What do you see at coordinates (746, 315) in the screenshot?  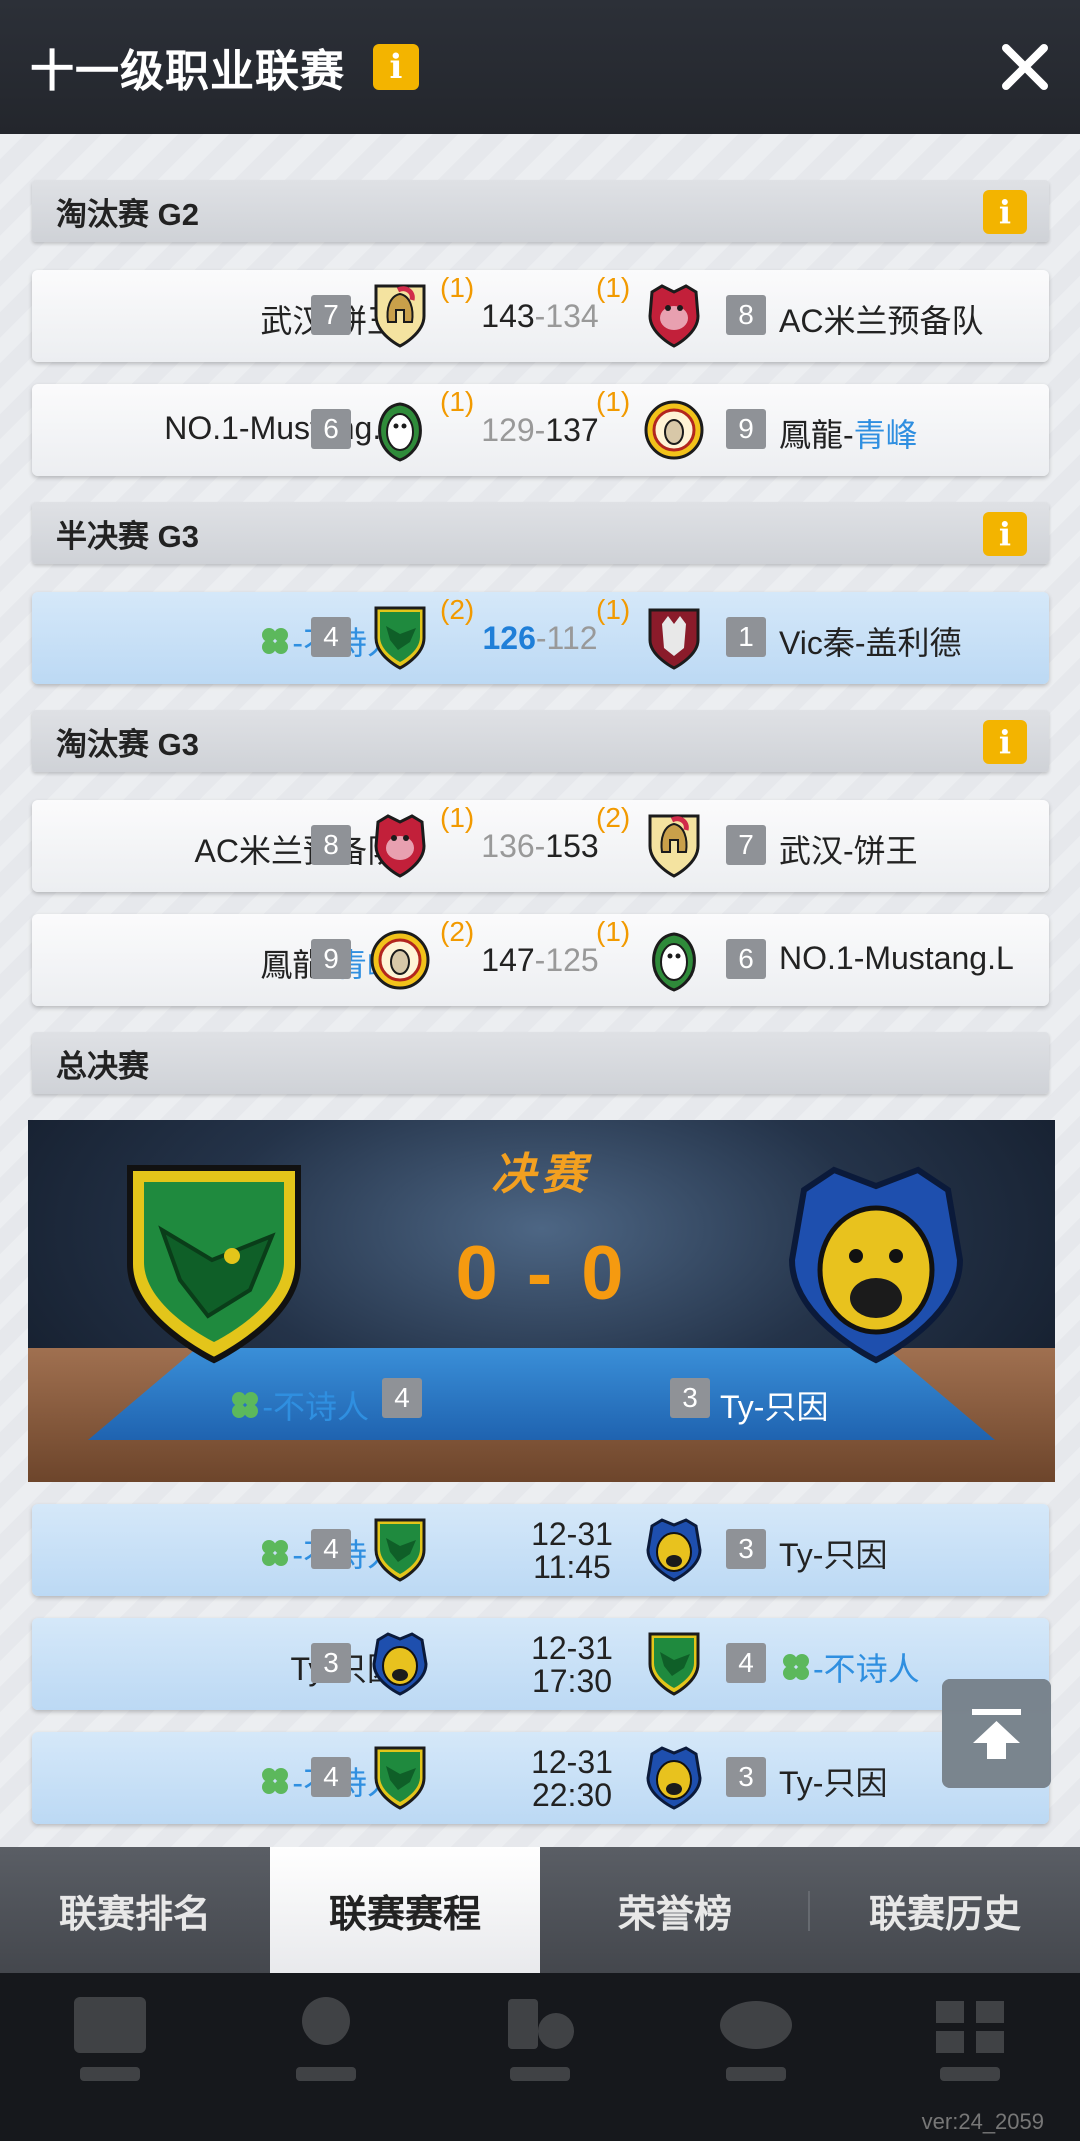 I see `away-seed-badge: 8` at bounding box center [746, 315].